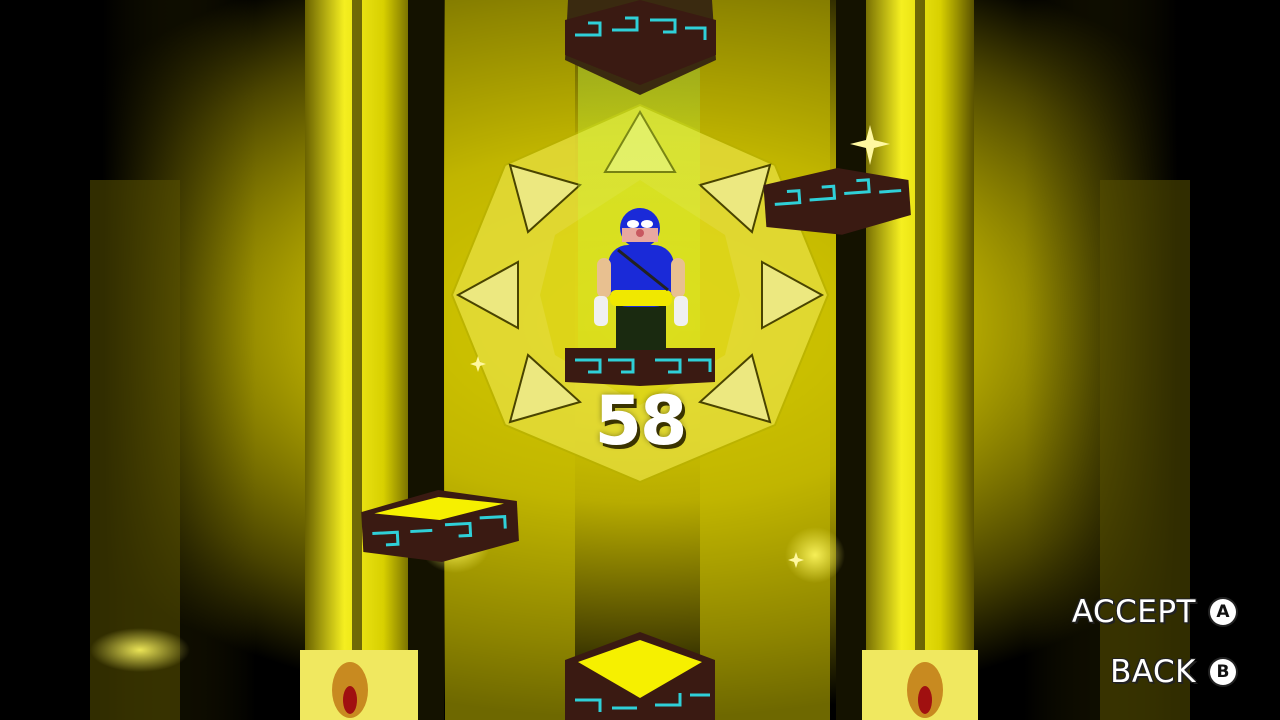  I want to click on right-pillar, so click(907, 360).